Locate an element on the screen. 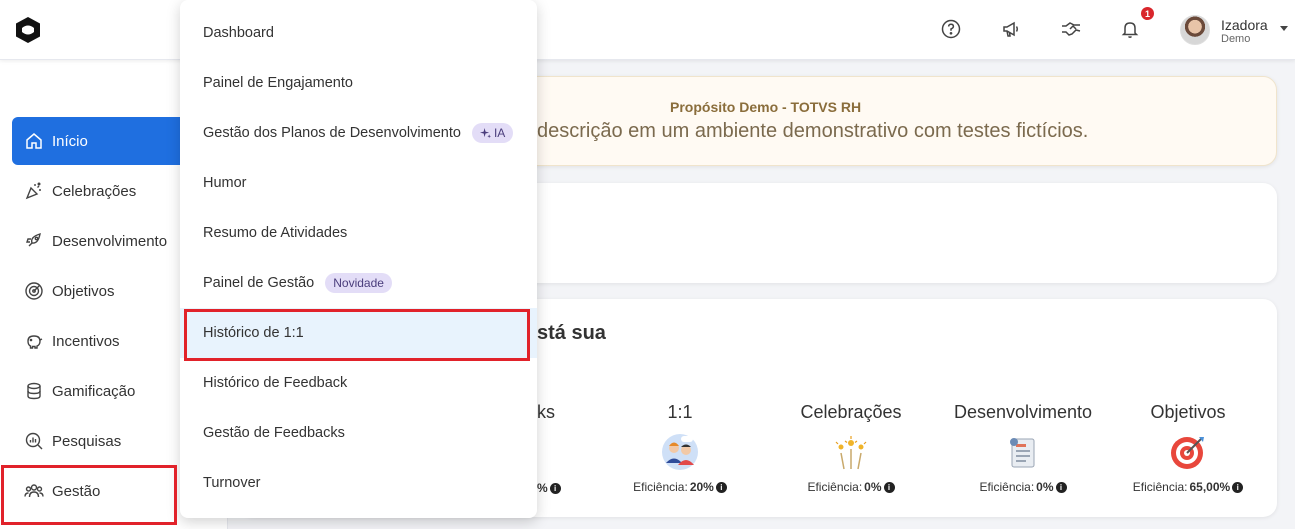 The image size is (1295, 529). menu-item-label: Histórico de Feedback is located at coordinates (275, 383).